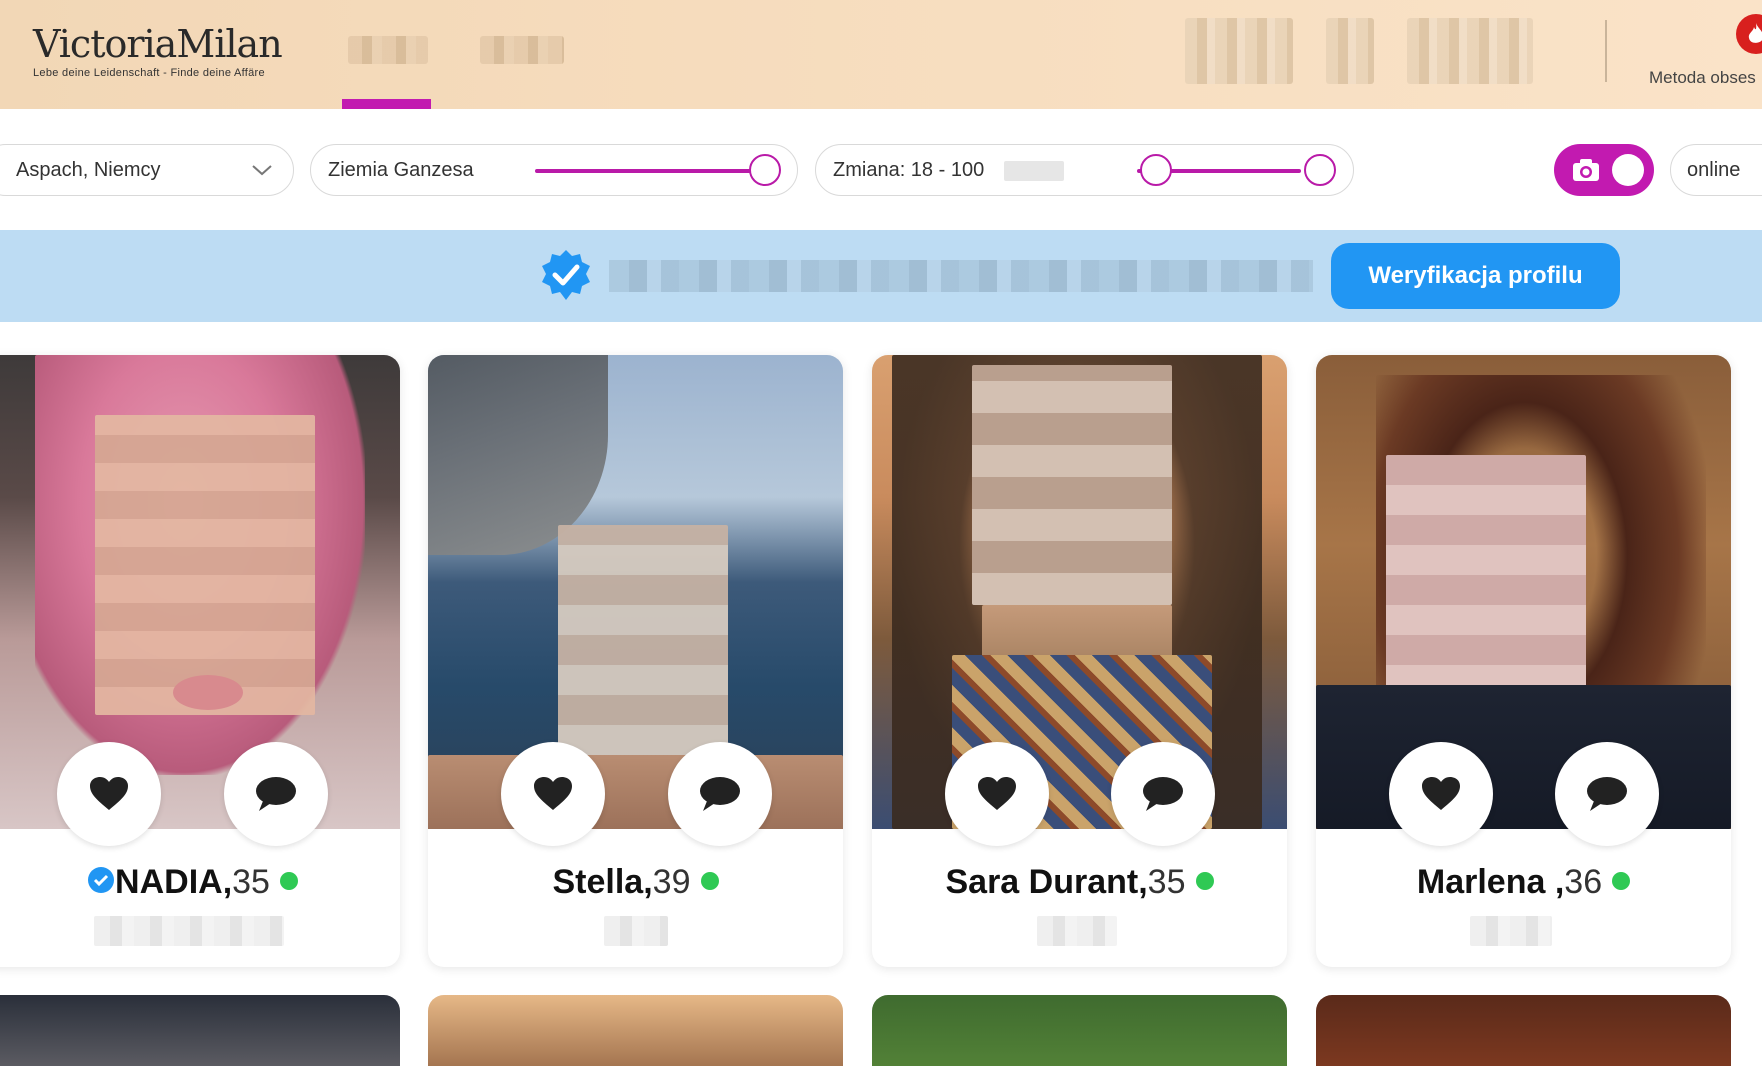 Image resolution: width=1762 pixels, height=1066 pixels. Describe the element at coordinates (671, 882) in the screenshot. I see `profile-age: 39` at that location.